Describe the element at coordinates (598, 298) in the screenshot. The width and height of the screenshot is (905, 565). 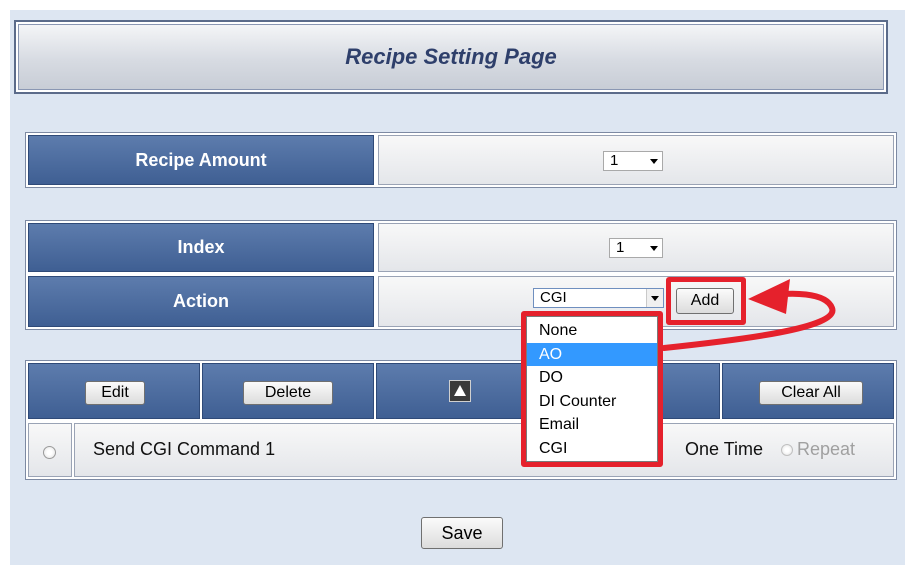
I see `action-select: CGI` at that location.